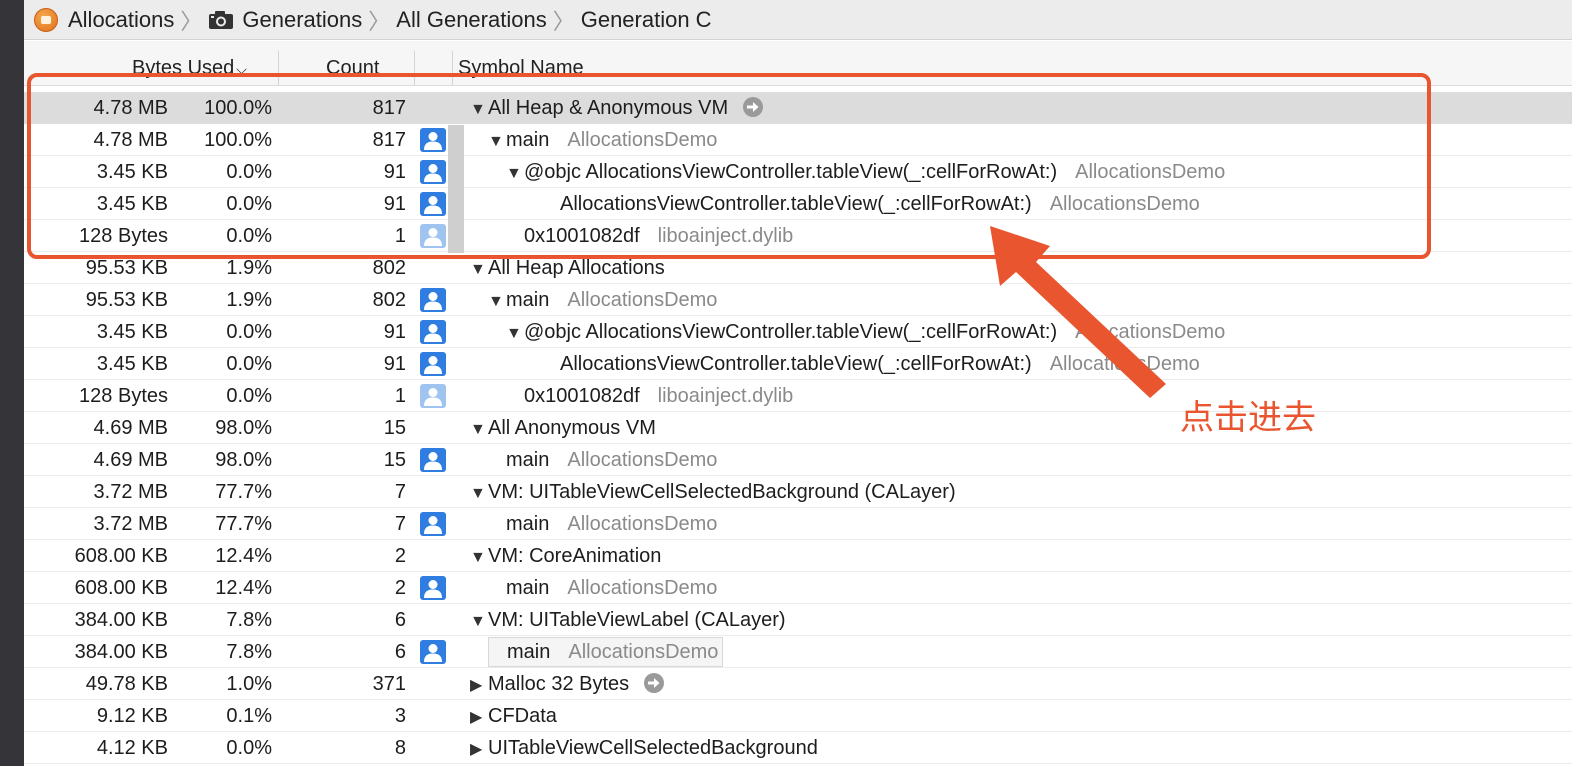 Image resolution: width=1572 pixels, height=766 pixels. I want to click on symbol-name-cell: ▼ VM: CoreAnimation, so click(565, 557).